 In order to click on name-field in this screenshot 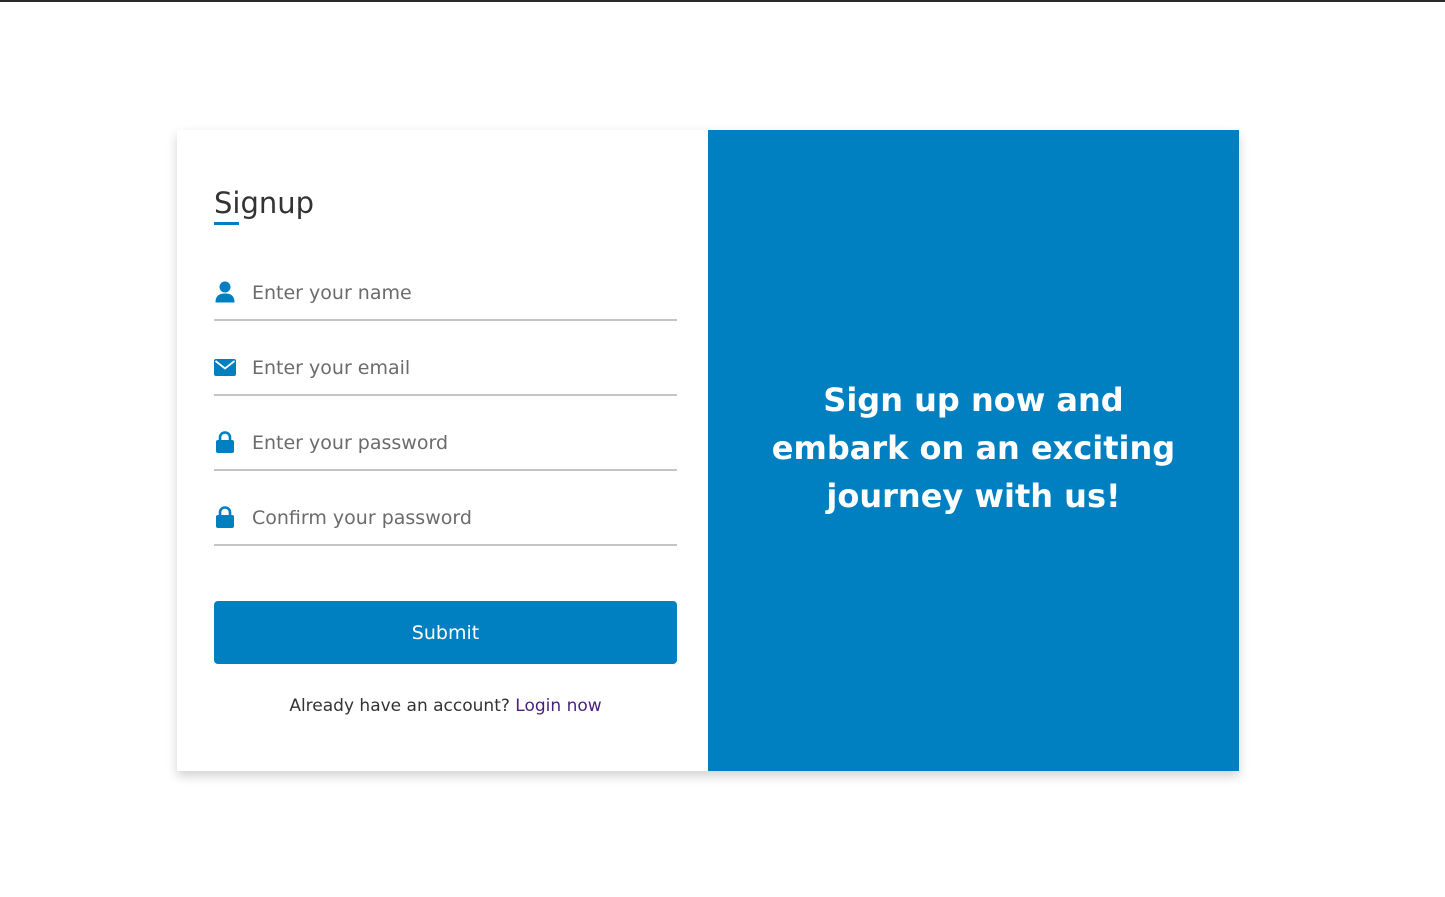, I will do `click(445, 295)`.